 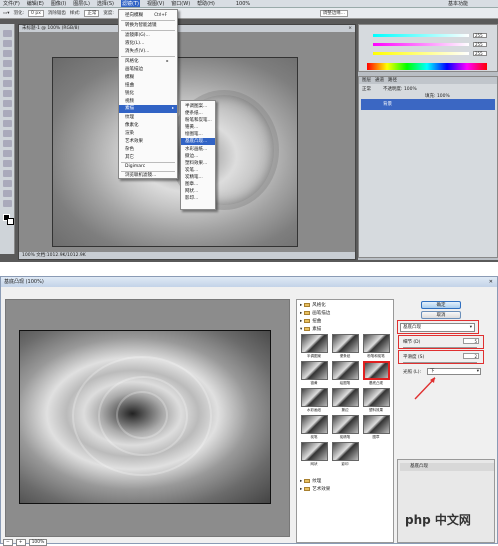 What do you see at coordinates (392, 80) in the screenshot?
I see `tab-paths: 路径` at bounding box center [392, 80].